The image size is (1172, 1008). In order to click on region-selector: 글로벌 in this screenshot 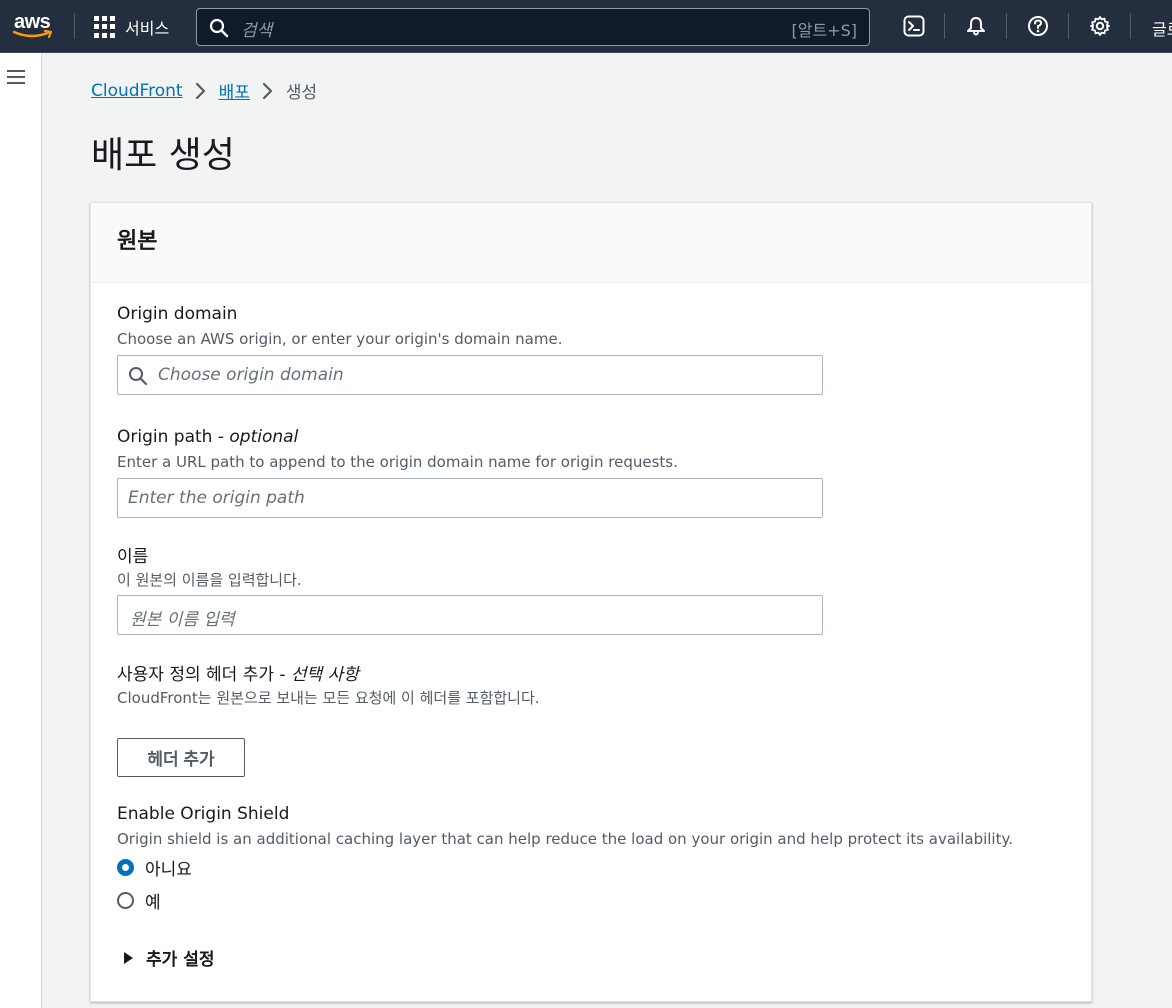, I will do `click(1162, 28)`.